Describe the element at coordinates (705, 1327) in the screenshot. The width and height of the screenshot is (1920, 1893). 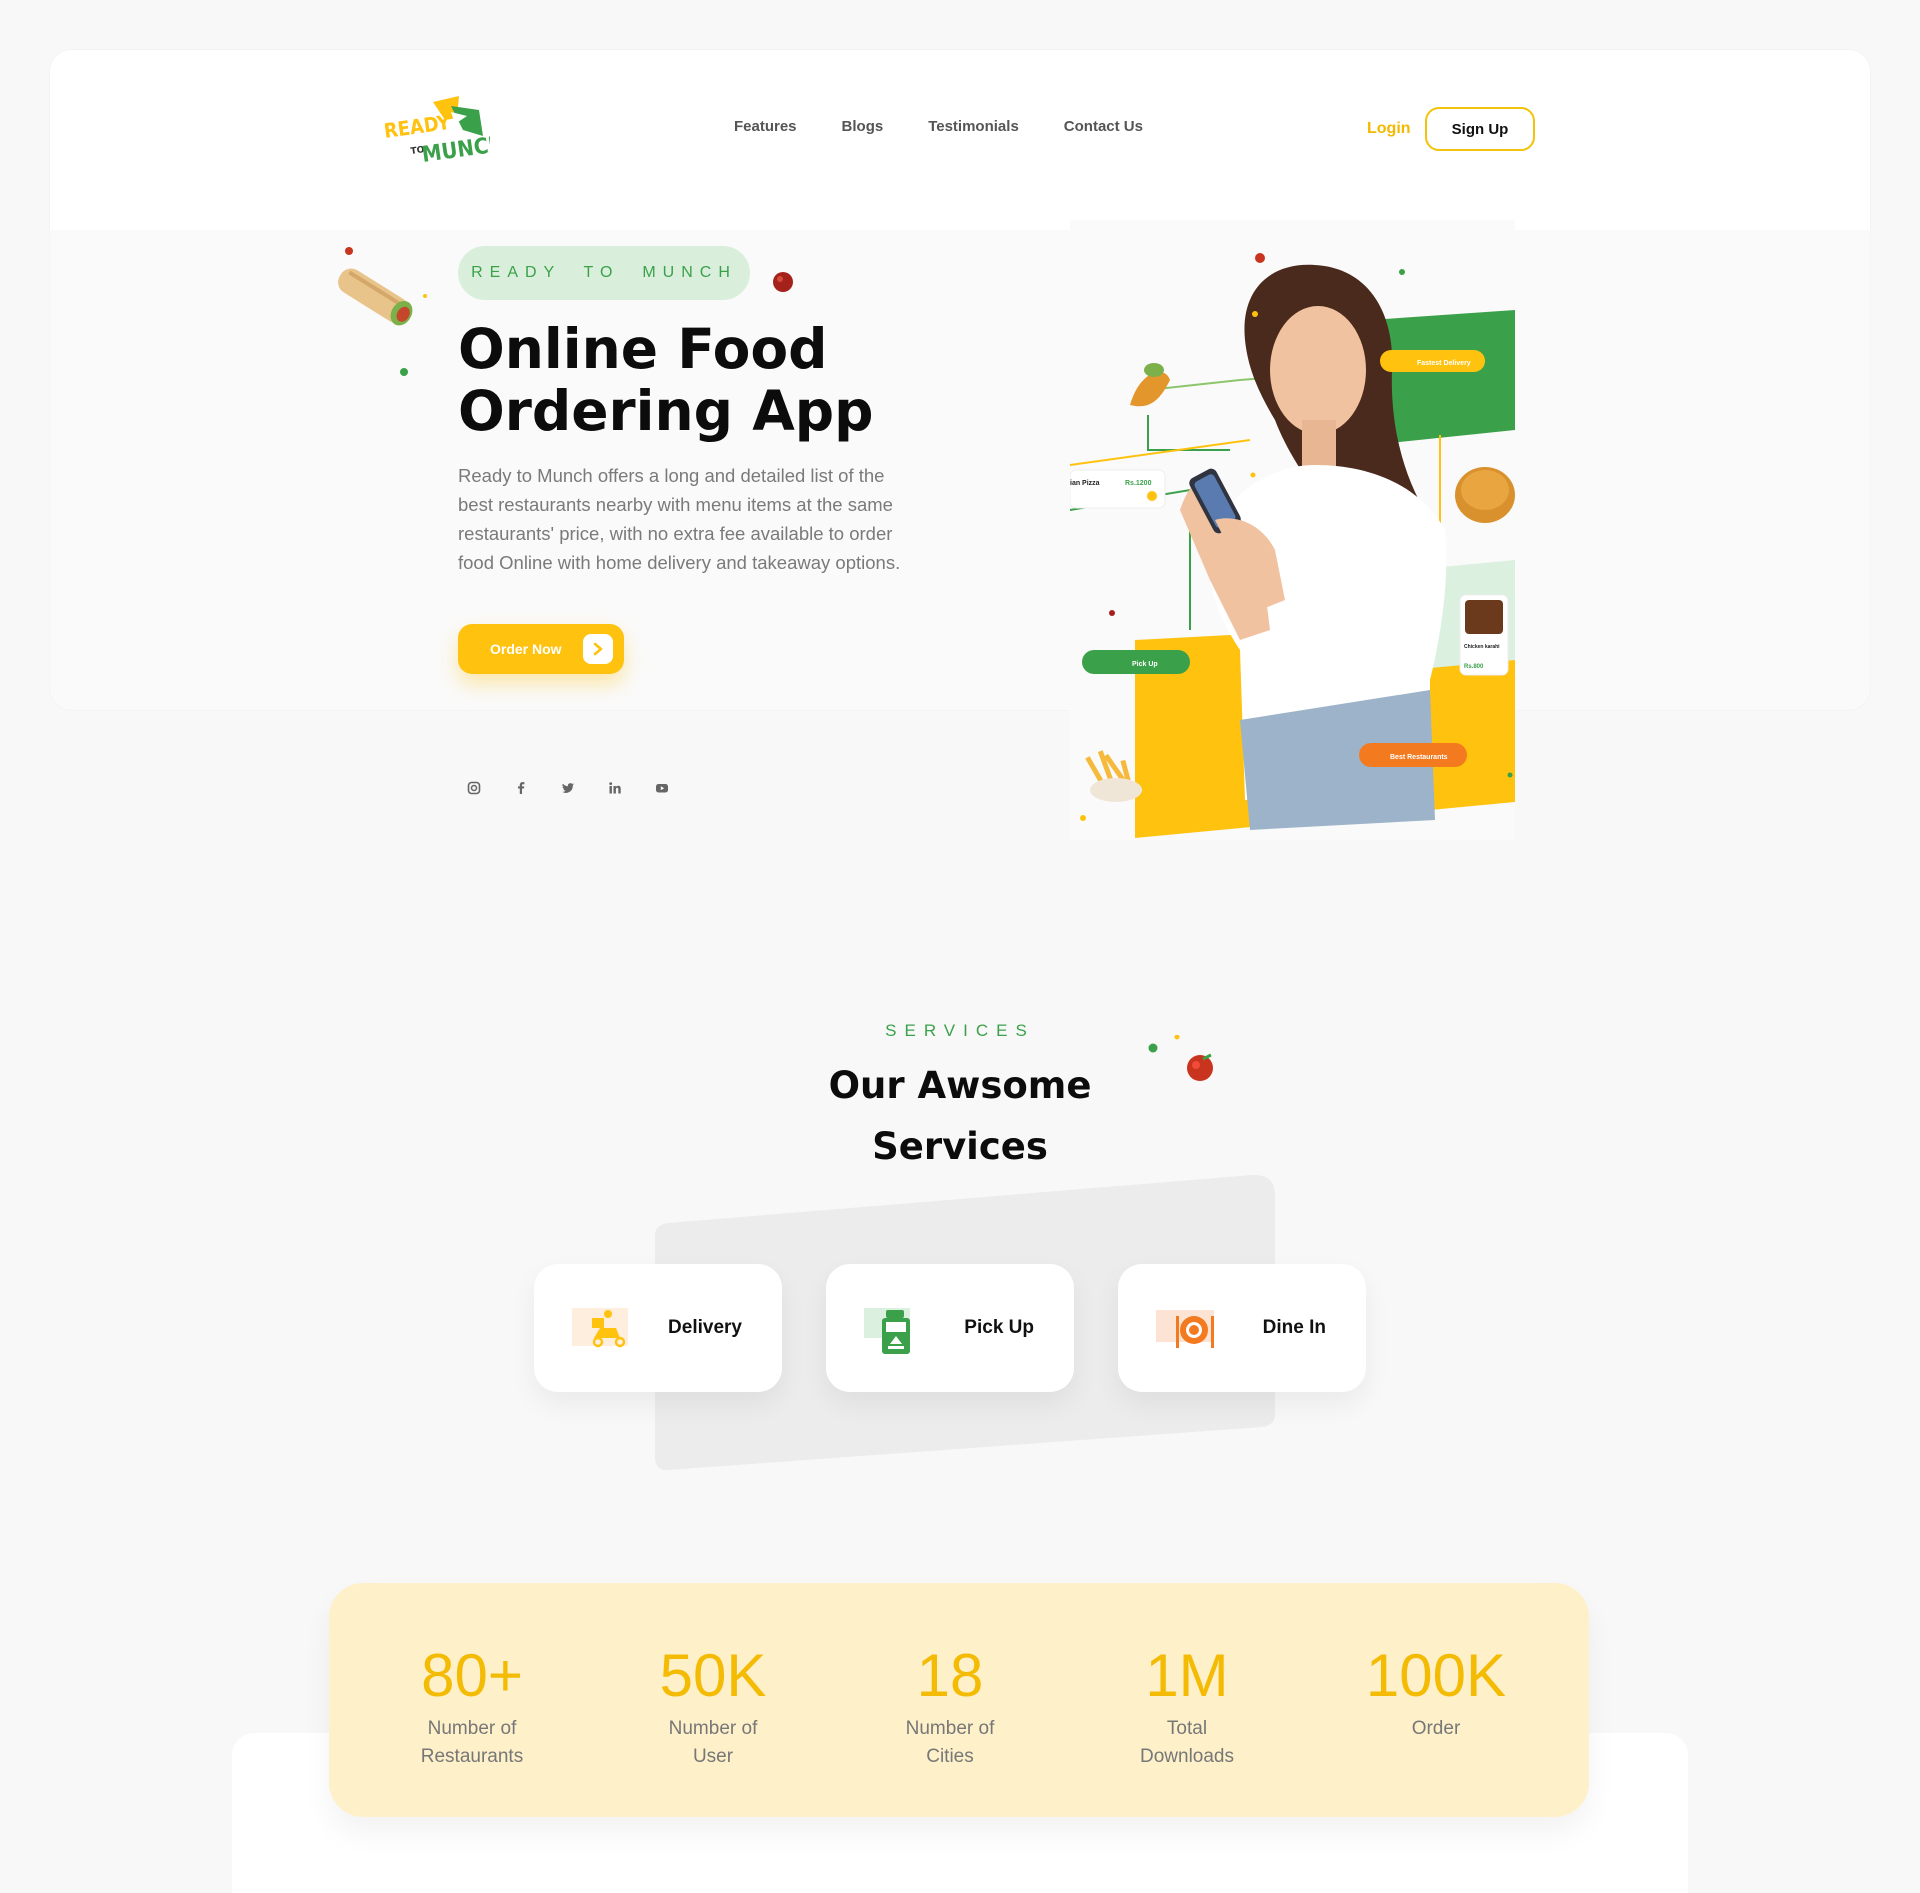
I see `service-name-delivery: Delivery` at that location.